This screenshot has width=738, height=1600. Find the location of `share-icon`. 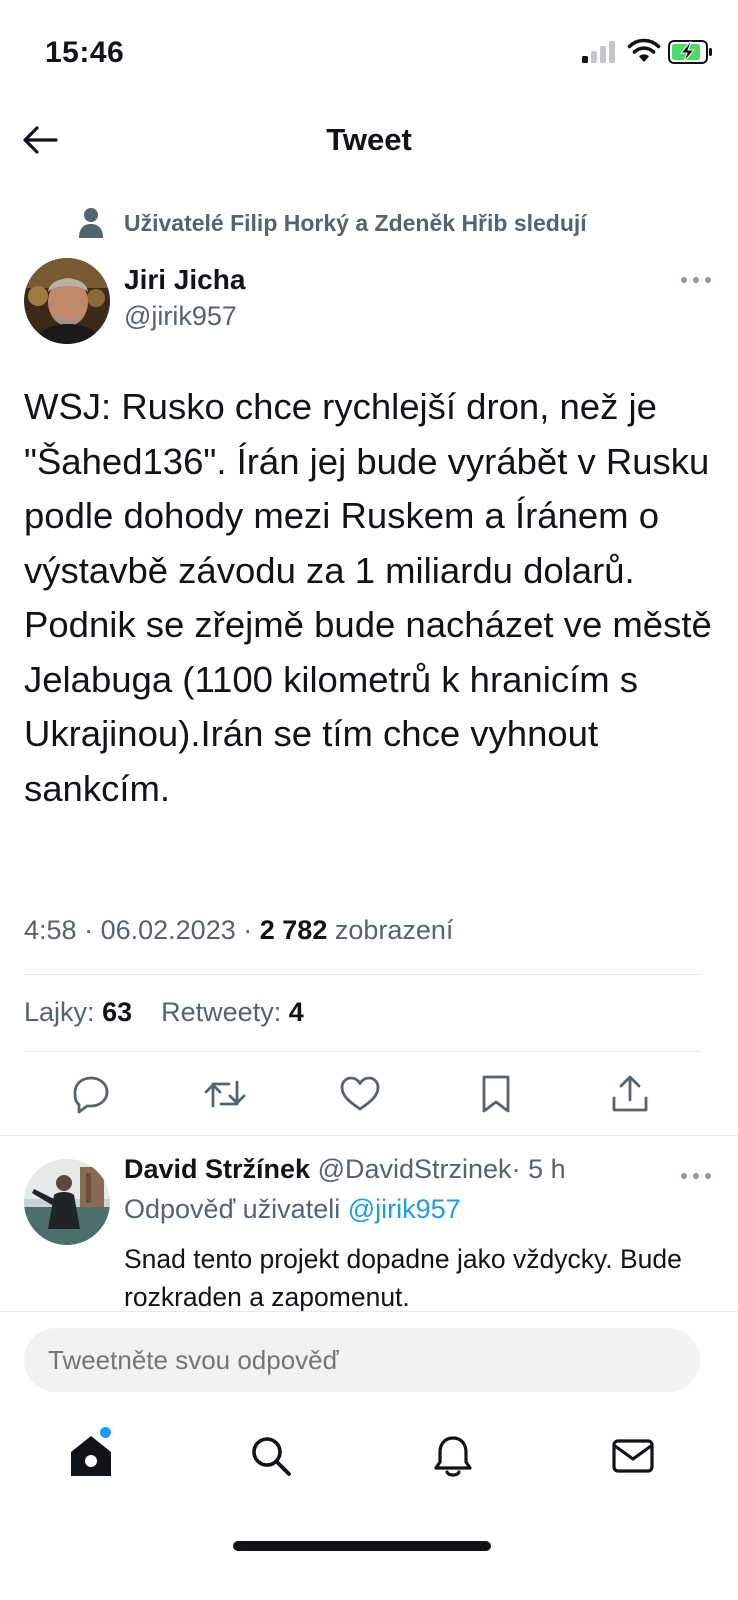

share-icon is located at coordinates (630, 1094).